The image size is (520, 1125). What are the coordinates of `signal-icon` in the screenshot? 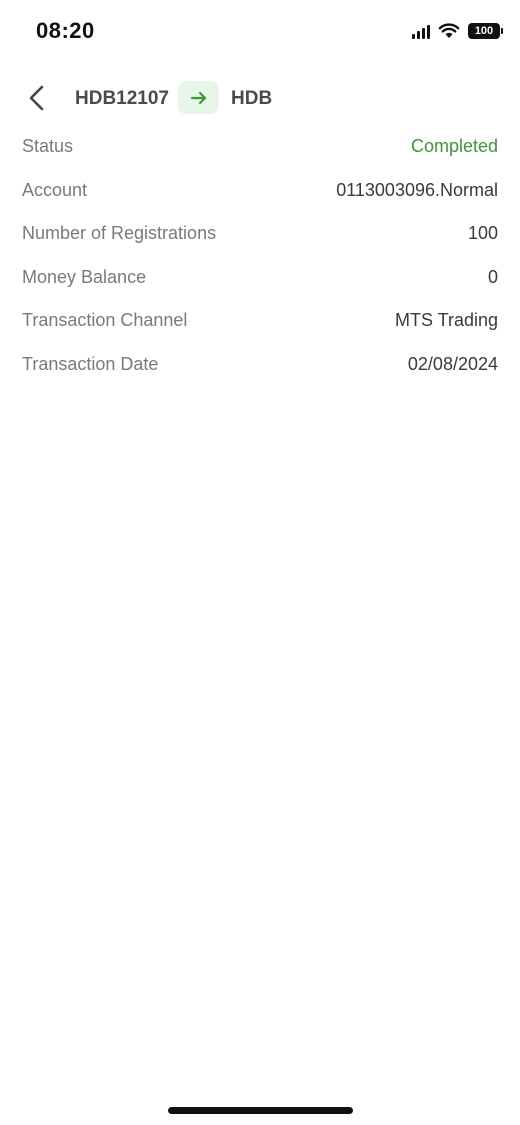 It's located at (421, 31).